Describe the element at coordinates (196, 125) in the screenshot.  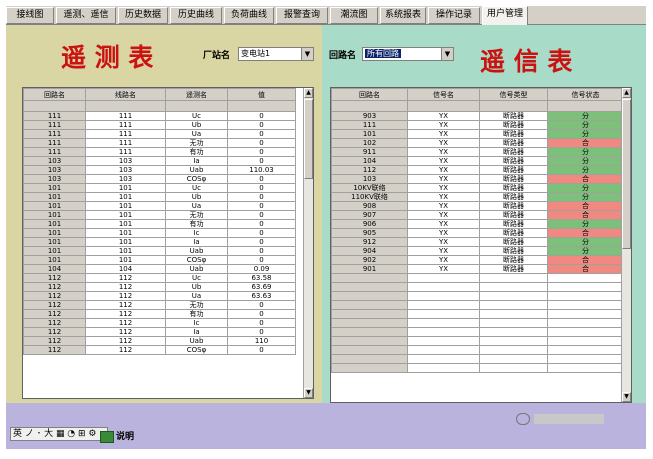
I see `table-cell: Ub` at that location.